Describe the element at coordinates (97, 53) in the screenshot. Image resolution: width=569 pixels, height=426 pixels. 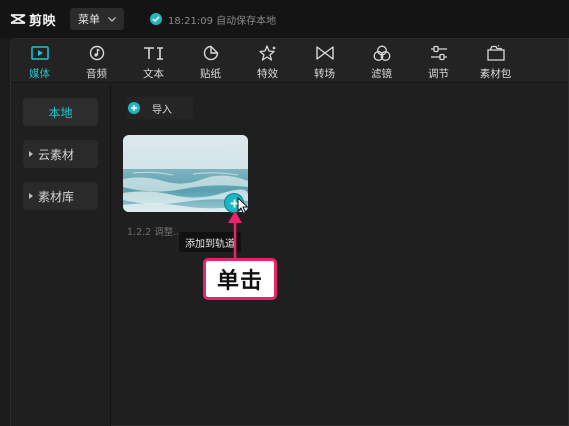
I see `audio-icon` at that location.